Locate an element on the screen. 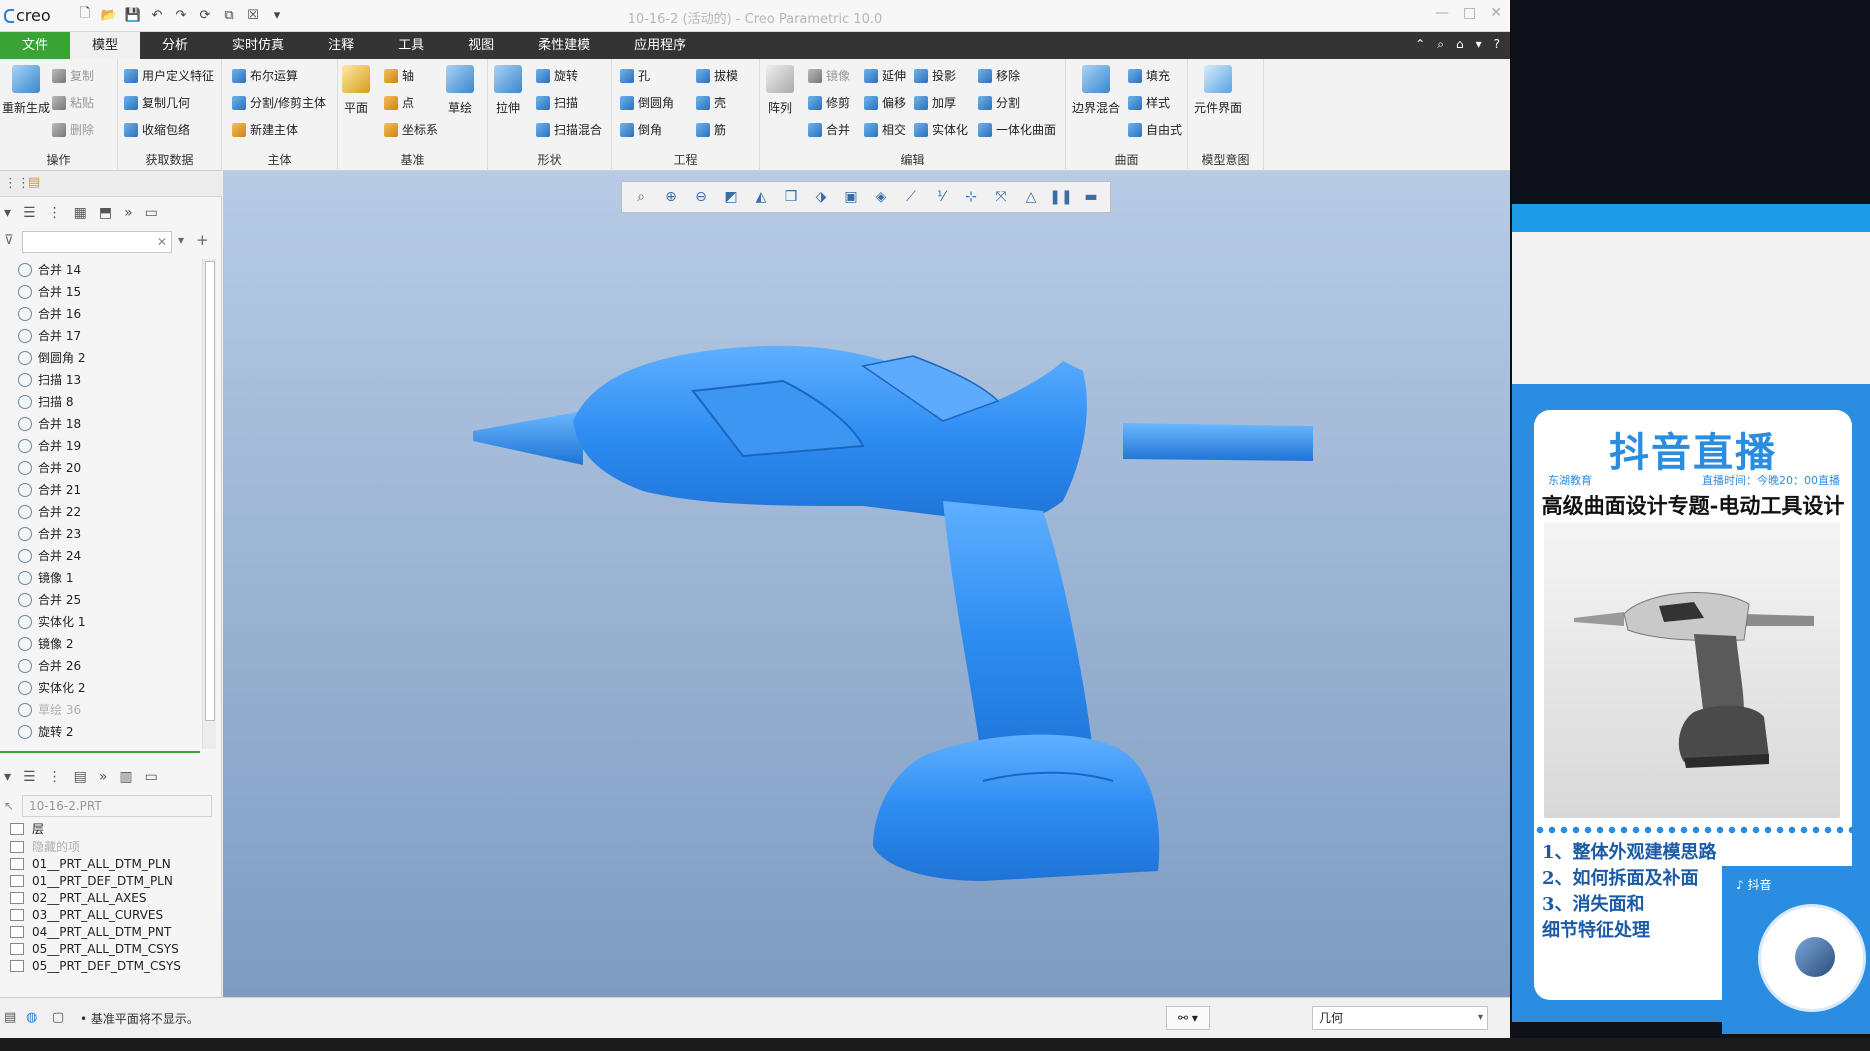  tree-item: 合并 18 is located at coordinates (40, 424).